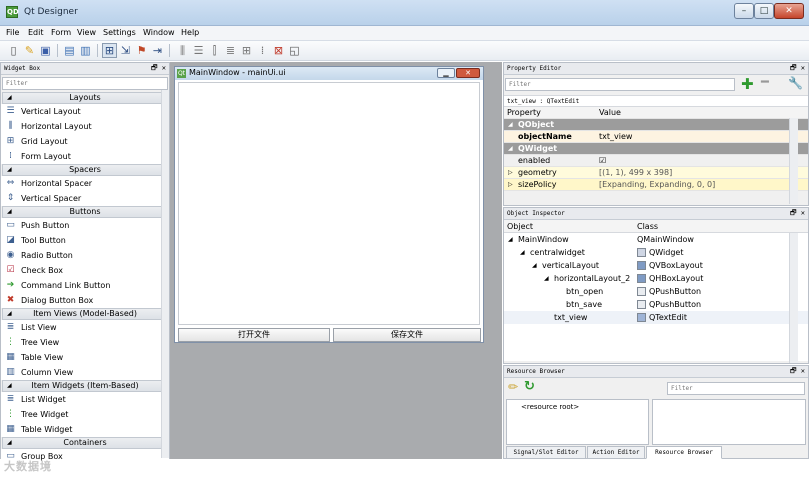 The width and height of the screenshot is (809, 481). I want to click on property-row-enabled: enabled ☑, so click(656, 161).